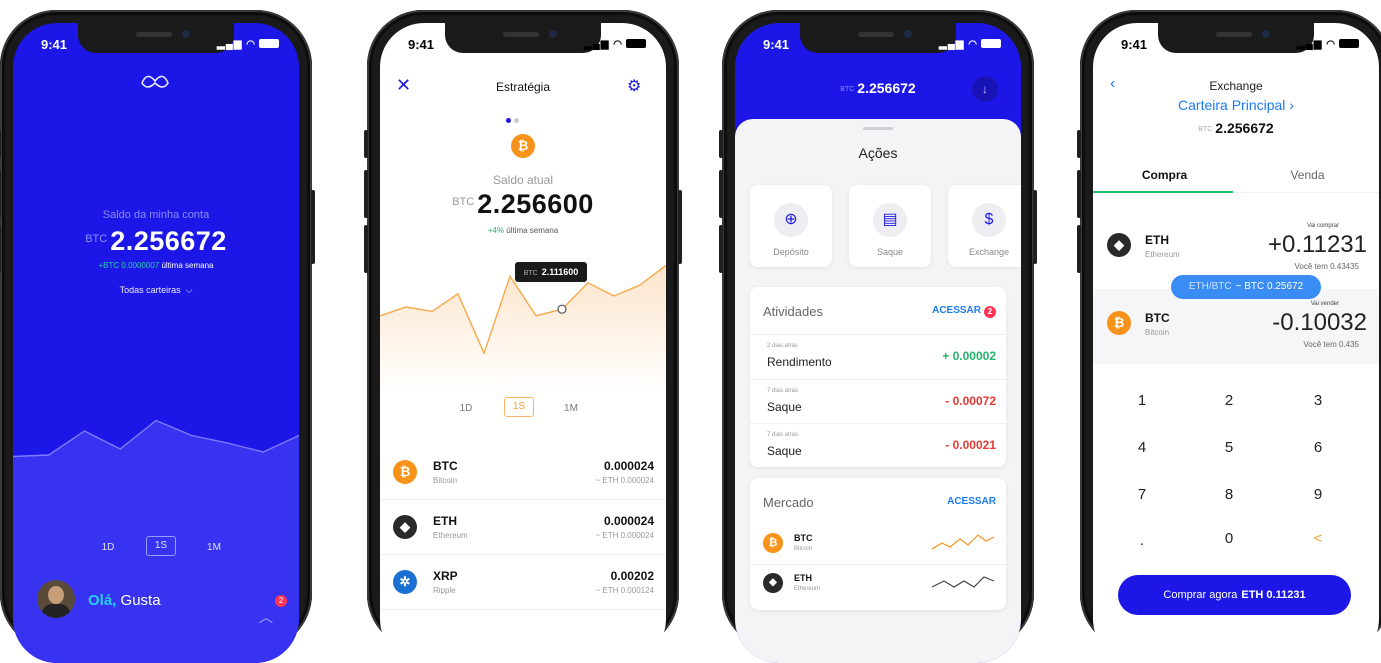  I want to click on key-7: 7, so click(1142, 494).